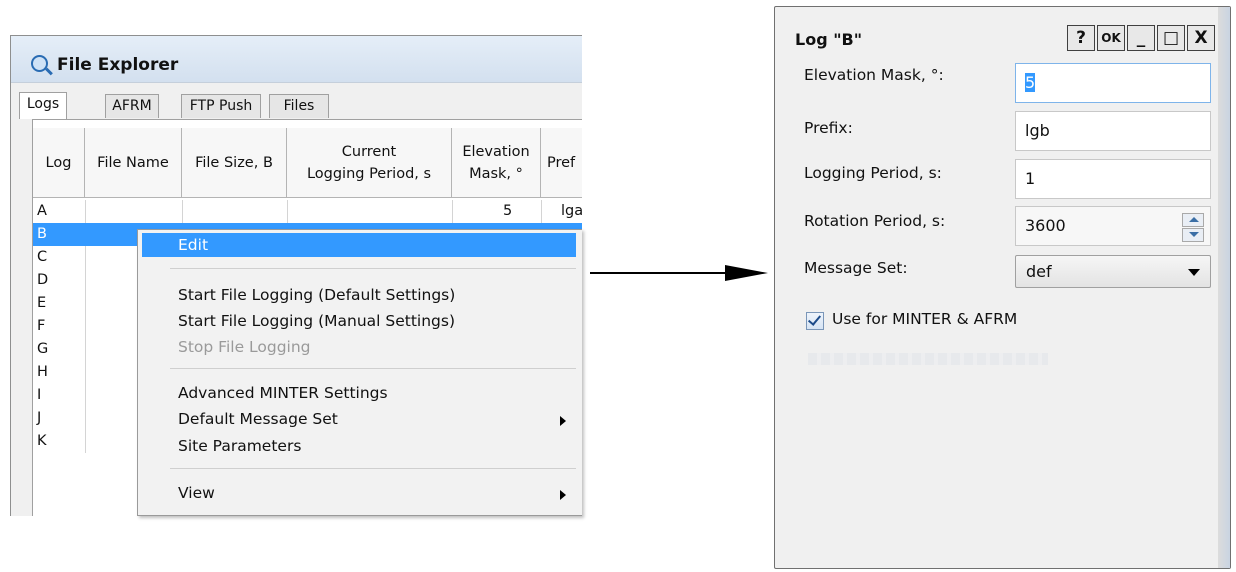 Image resolution: width=1236 pixels, height=572 pixels. I want to click on cell-log: A, so click(42, 211).